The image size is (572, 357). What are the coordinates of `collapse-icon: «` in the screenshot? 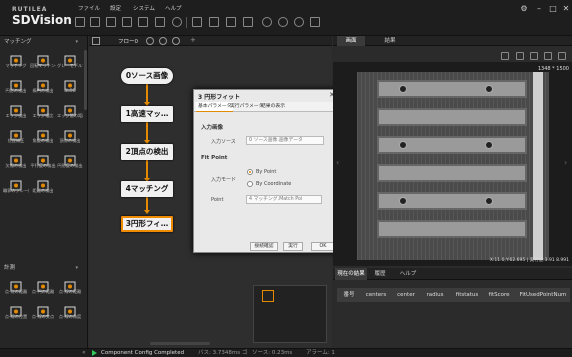 It's located at (84, 352).